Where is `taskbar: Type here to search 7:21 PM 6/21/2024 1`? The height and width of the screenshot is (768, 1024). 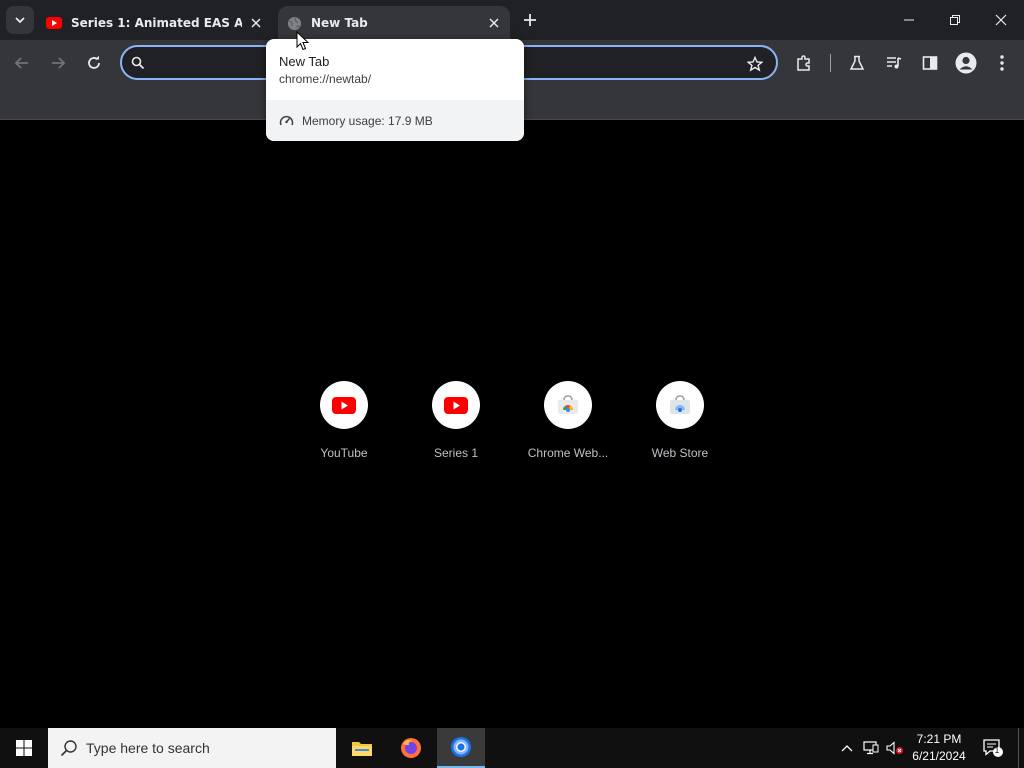 taskbar: Type here to search 7:21 PM 6/21/2024 1 is located at coordinates (512, 748).